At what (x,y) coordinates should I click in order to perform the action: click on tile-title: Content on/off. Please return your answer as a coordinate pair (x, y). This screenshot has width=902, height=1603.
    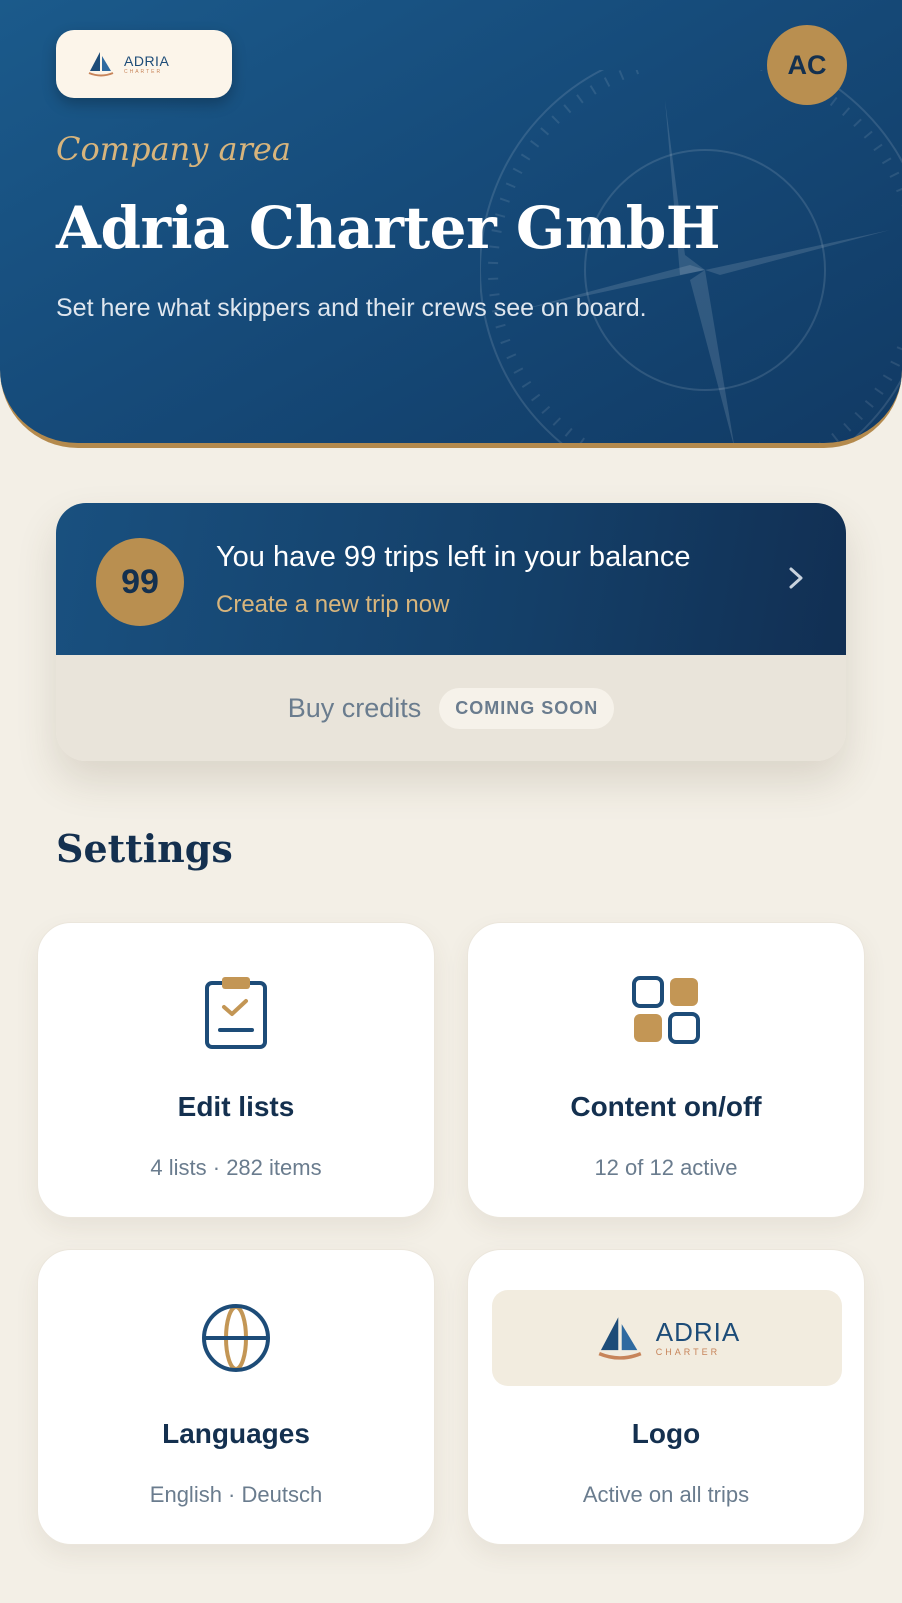
    Looking at the image, I should click on (666, 1106).